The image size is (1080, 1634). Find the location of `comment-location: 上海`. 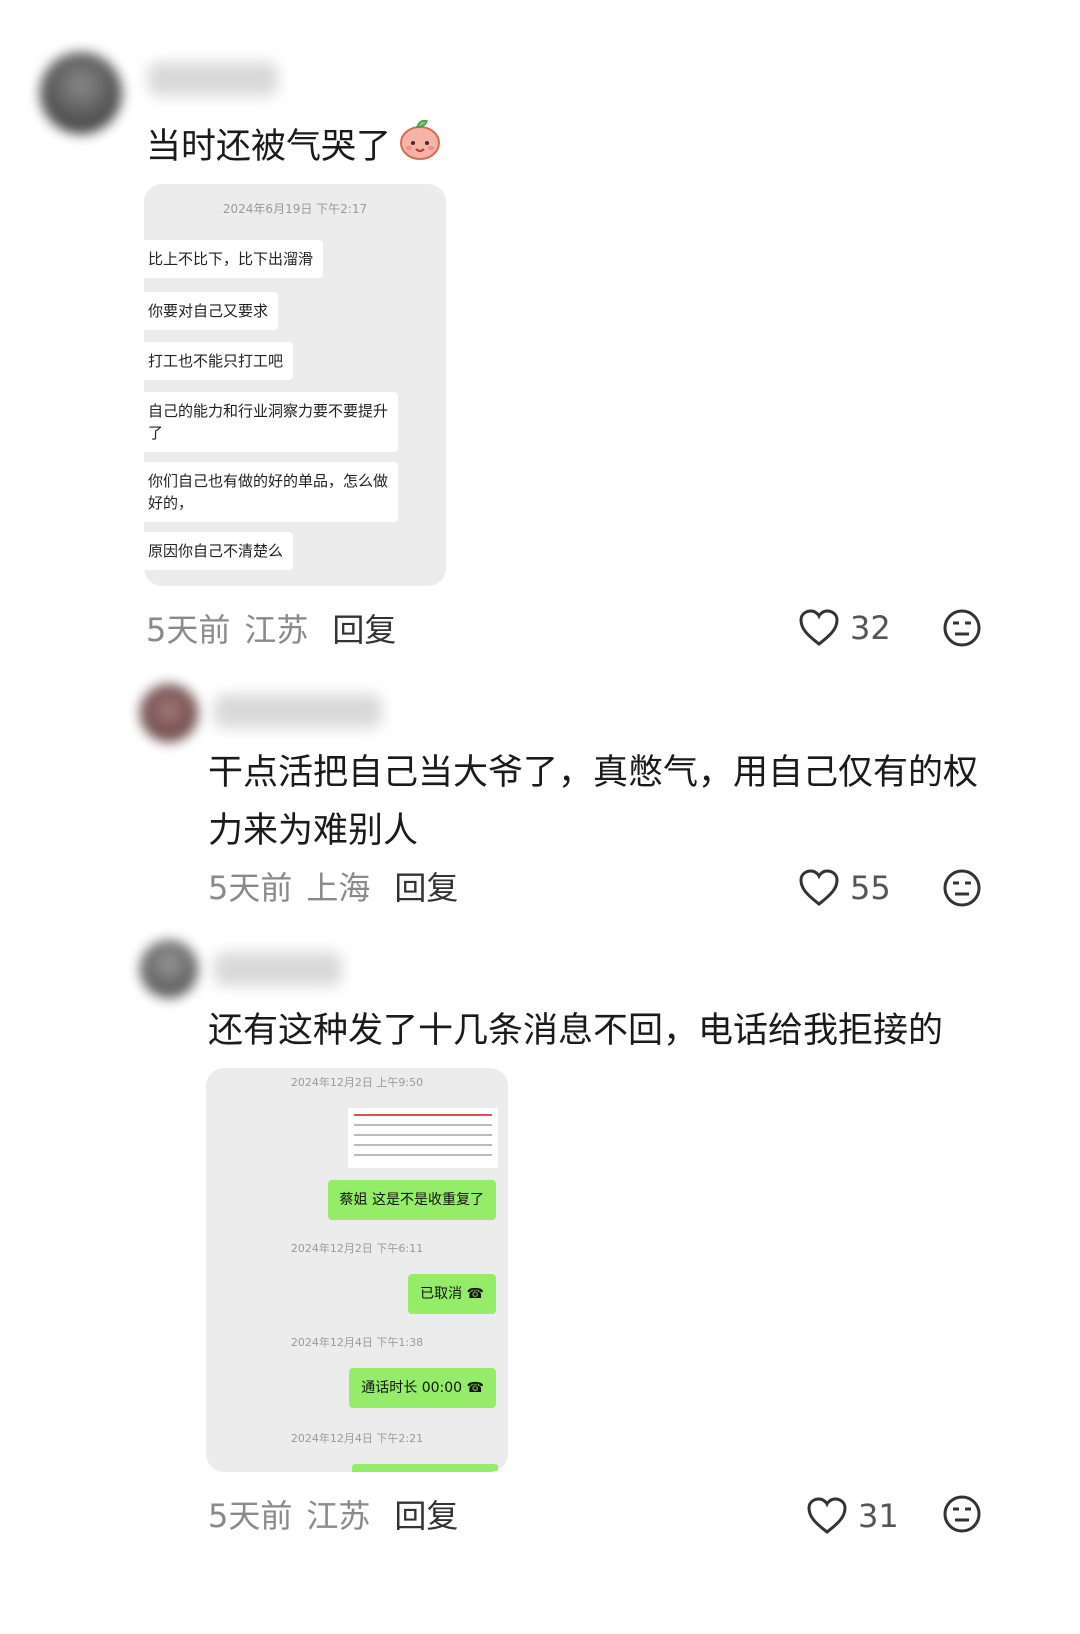

comment-location: 上海 is located at coordinates (338, 888).